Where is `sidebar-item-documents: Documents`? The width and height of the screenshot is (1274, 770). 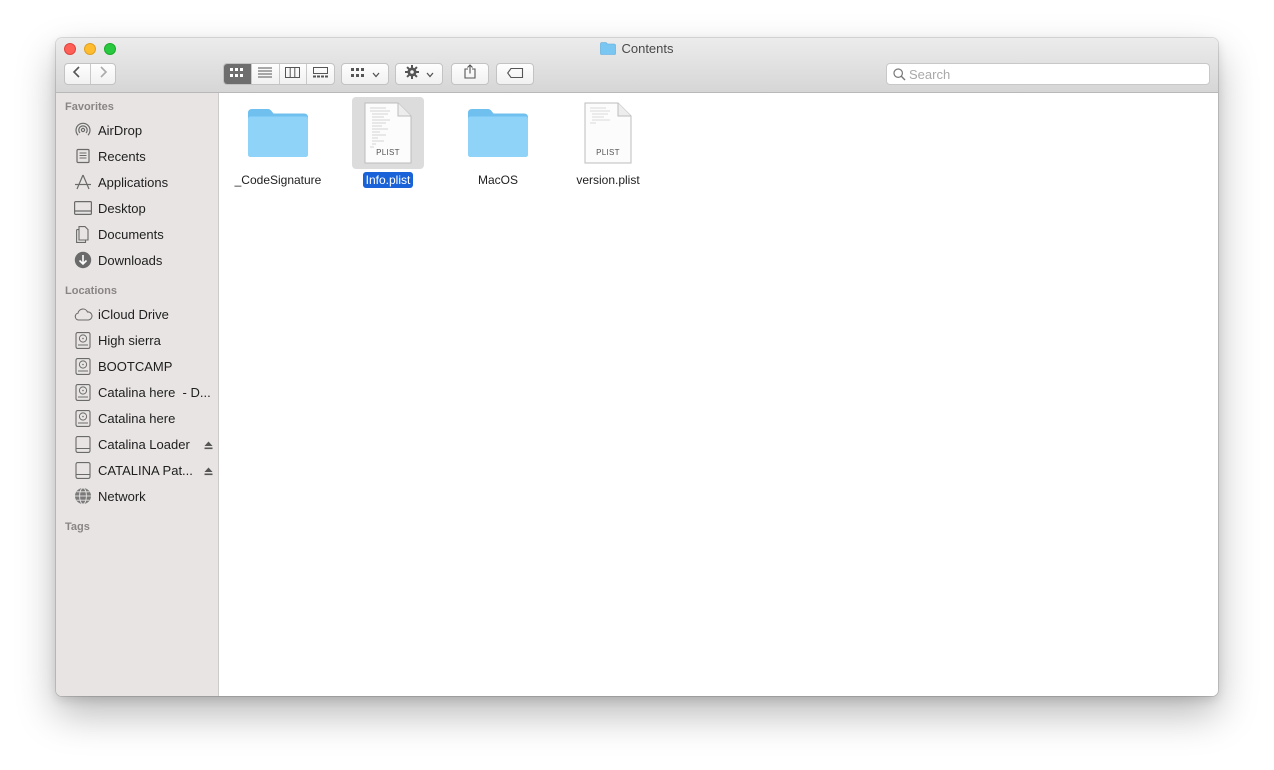
sidebar-item-documents: Documents is located at coordinates (137, 234).